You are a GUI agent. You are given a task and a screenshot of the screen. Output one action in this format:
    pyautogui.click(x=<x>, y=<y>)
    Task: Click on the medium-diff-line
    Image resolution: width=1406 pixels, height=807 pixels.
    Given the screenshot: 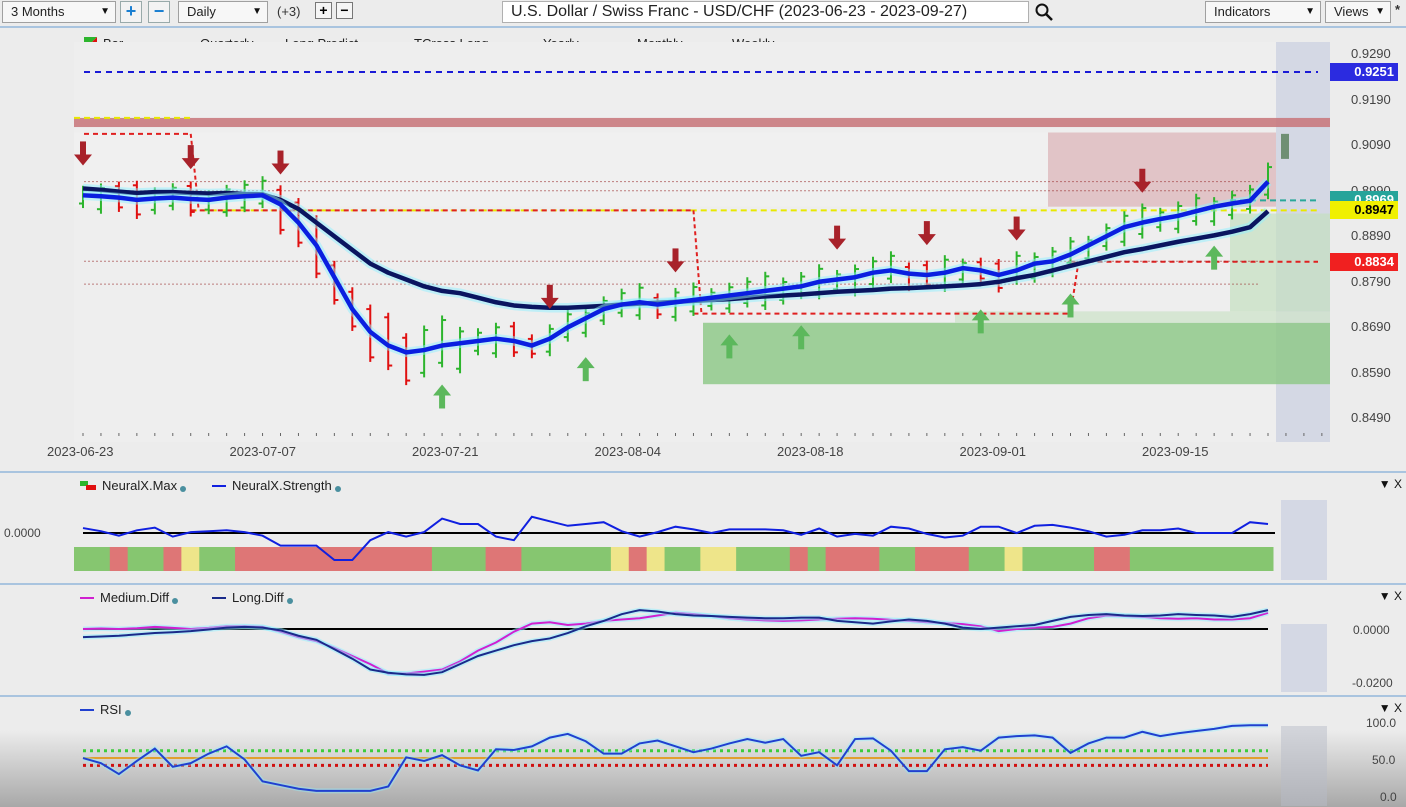 What is the action you would take?
    pyautogui.click(x=675, y=643)
    